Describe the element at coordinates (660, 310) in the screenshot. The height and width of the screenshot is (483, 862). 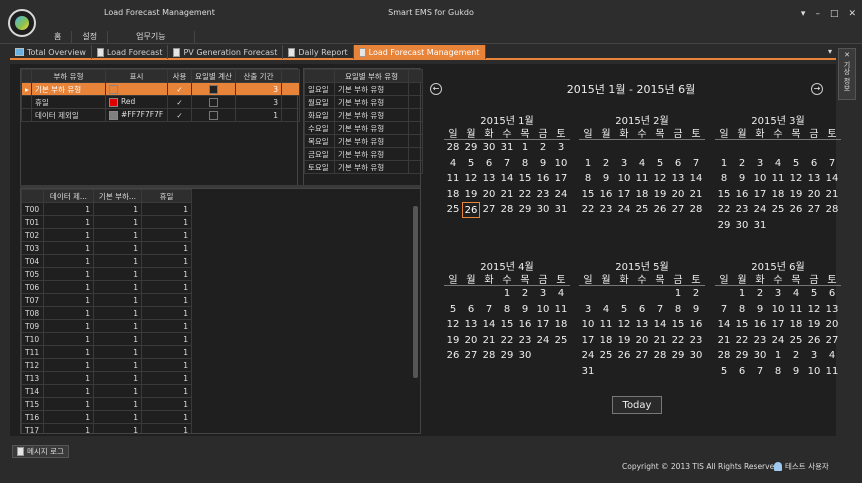
I see `calendar-day: 7` at that location.